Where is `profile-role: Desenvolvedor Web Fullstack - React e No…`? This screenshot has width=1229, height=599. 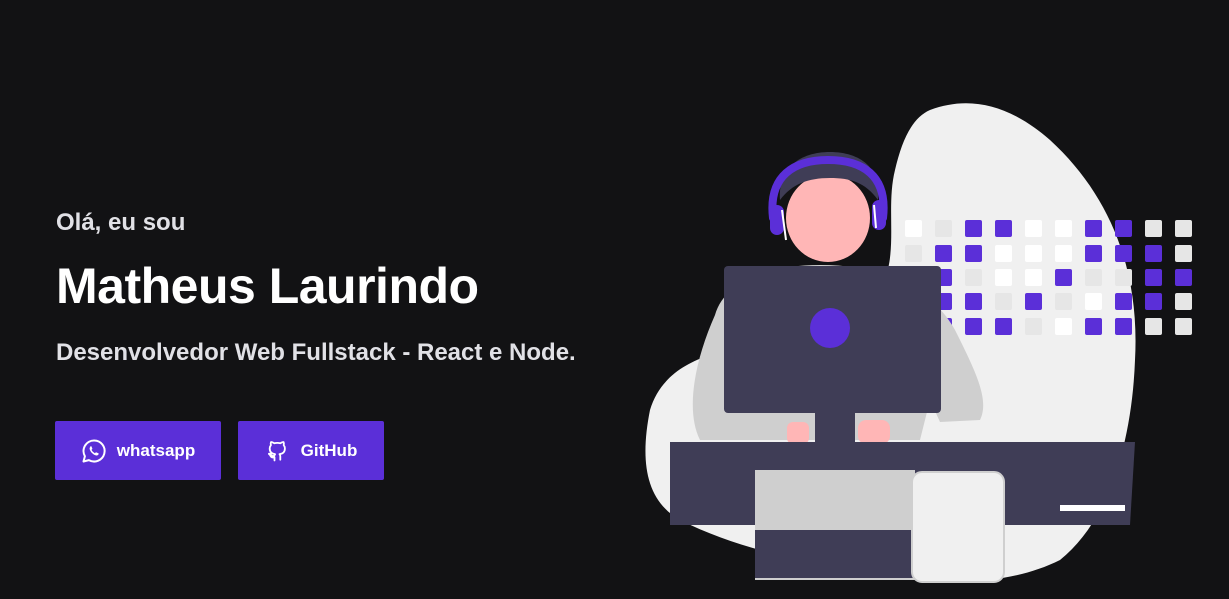 profile-role: Desenvolvedor Web Fullstack - React e No… is located at coordinates (316, 352).